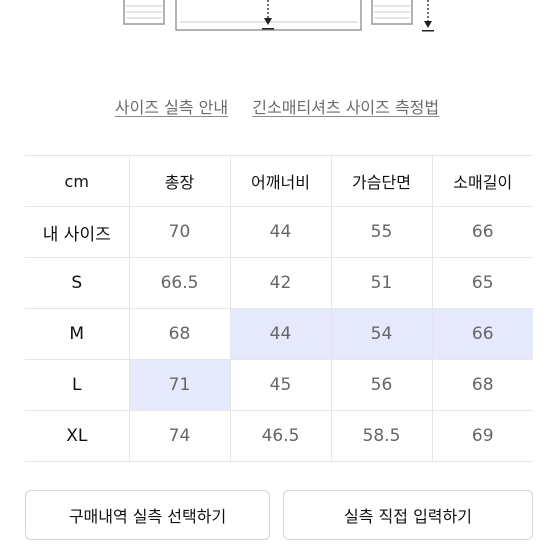 The image size is (554, 554). Describe the element at coordinates (482, 283) in the screenshot. I see `table-cell: 65` at that location.